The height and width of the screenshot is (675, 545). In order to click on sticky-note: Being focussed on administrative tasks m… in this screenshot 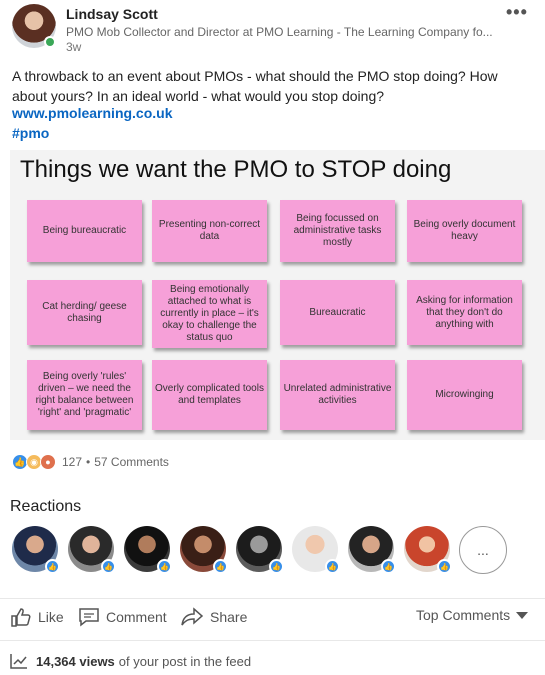, I will do `click(337, 231)`.